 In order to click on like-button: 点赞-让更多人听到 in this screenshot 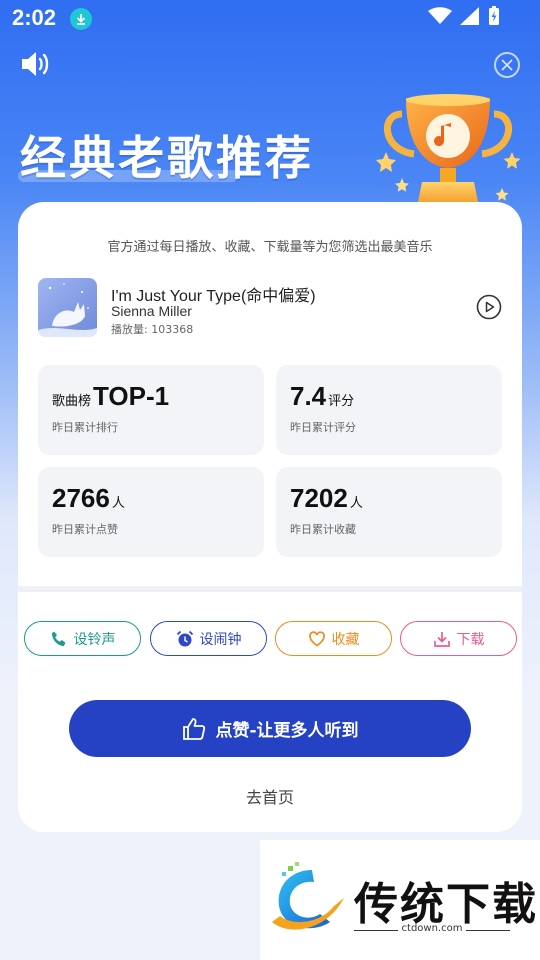, I will do `click(270, 728)`.